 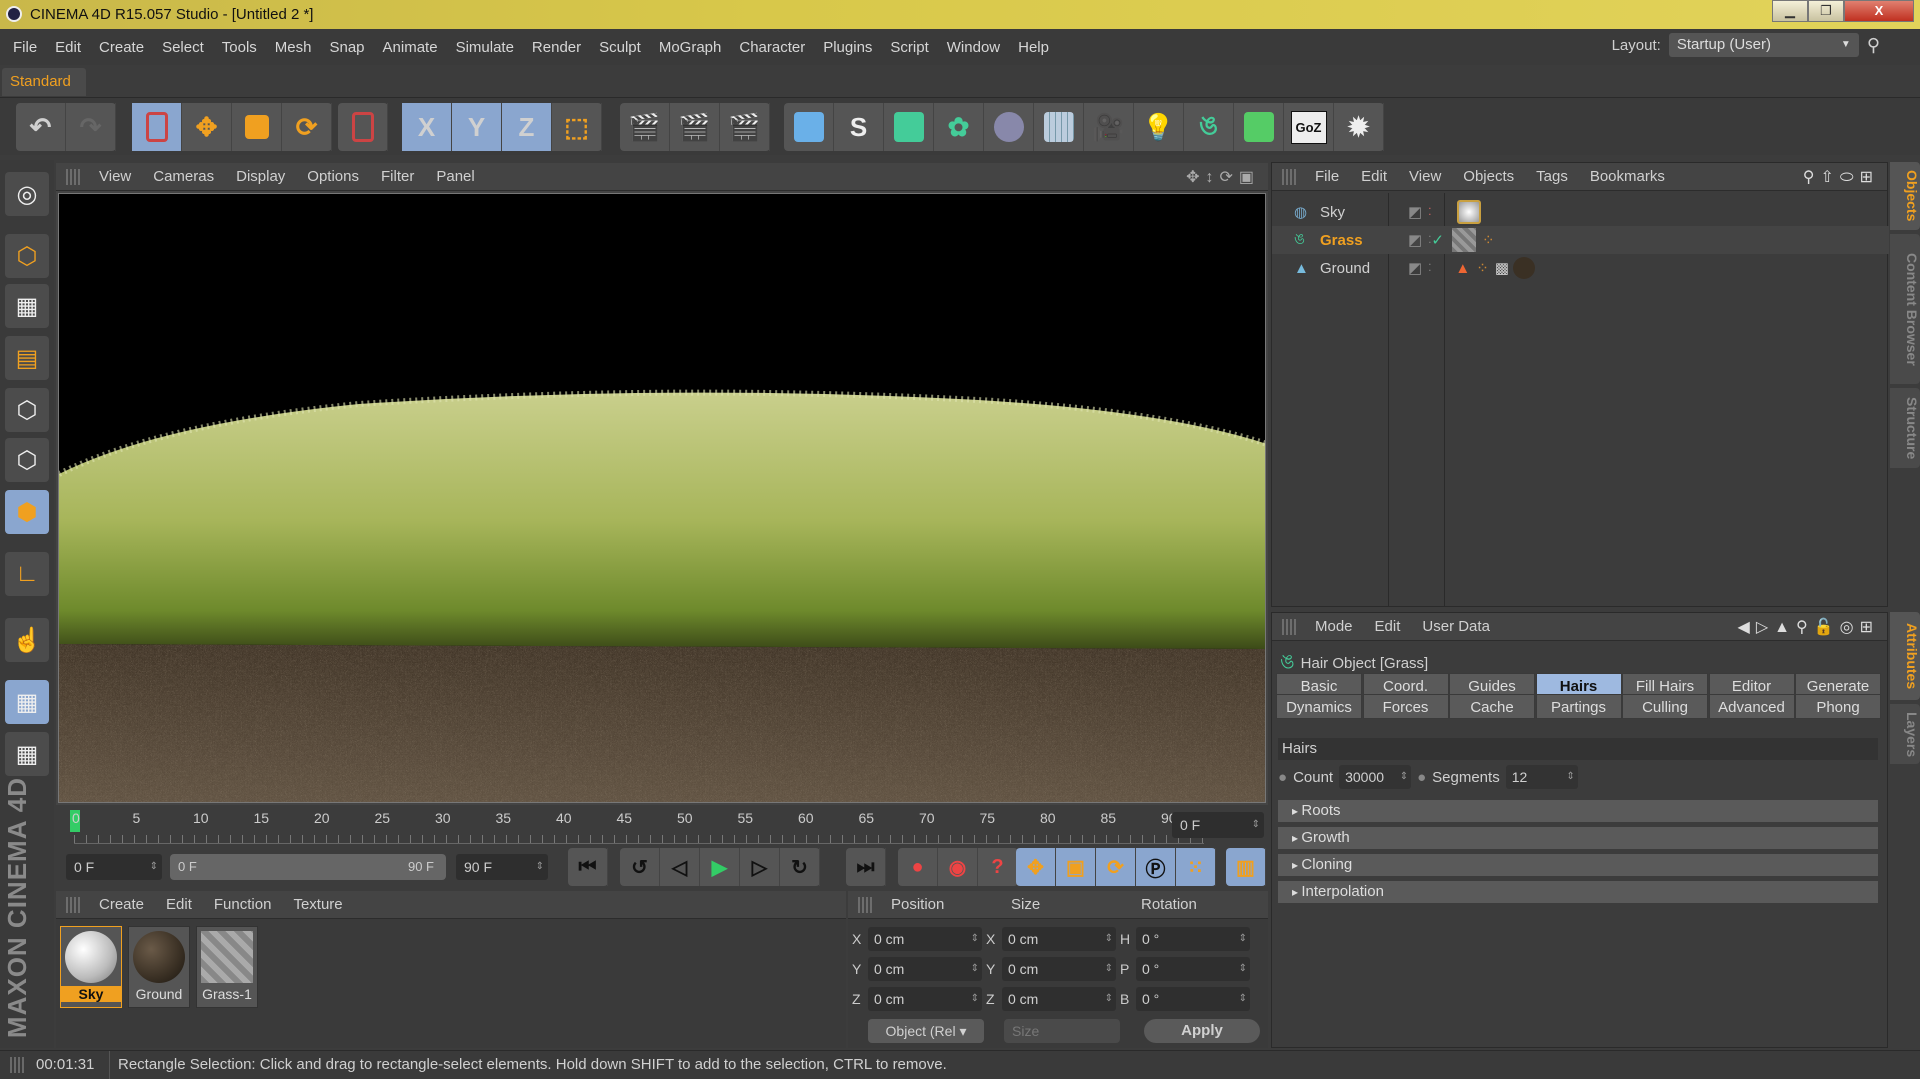 I want to click on menu-mesh: Mesh, so click(x=293, y=47).